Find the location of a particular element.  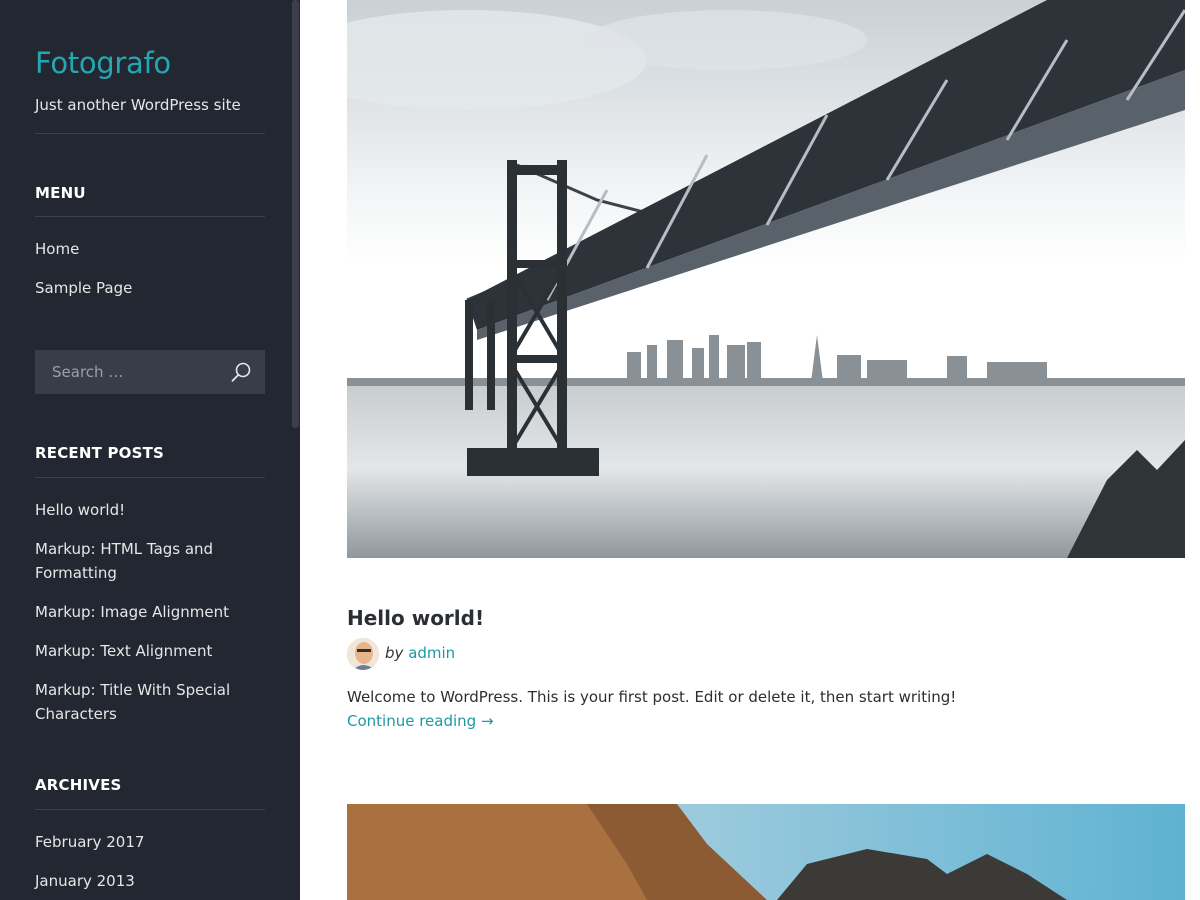

featured-image-coast is located at coordinates (766, 852).